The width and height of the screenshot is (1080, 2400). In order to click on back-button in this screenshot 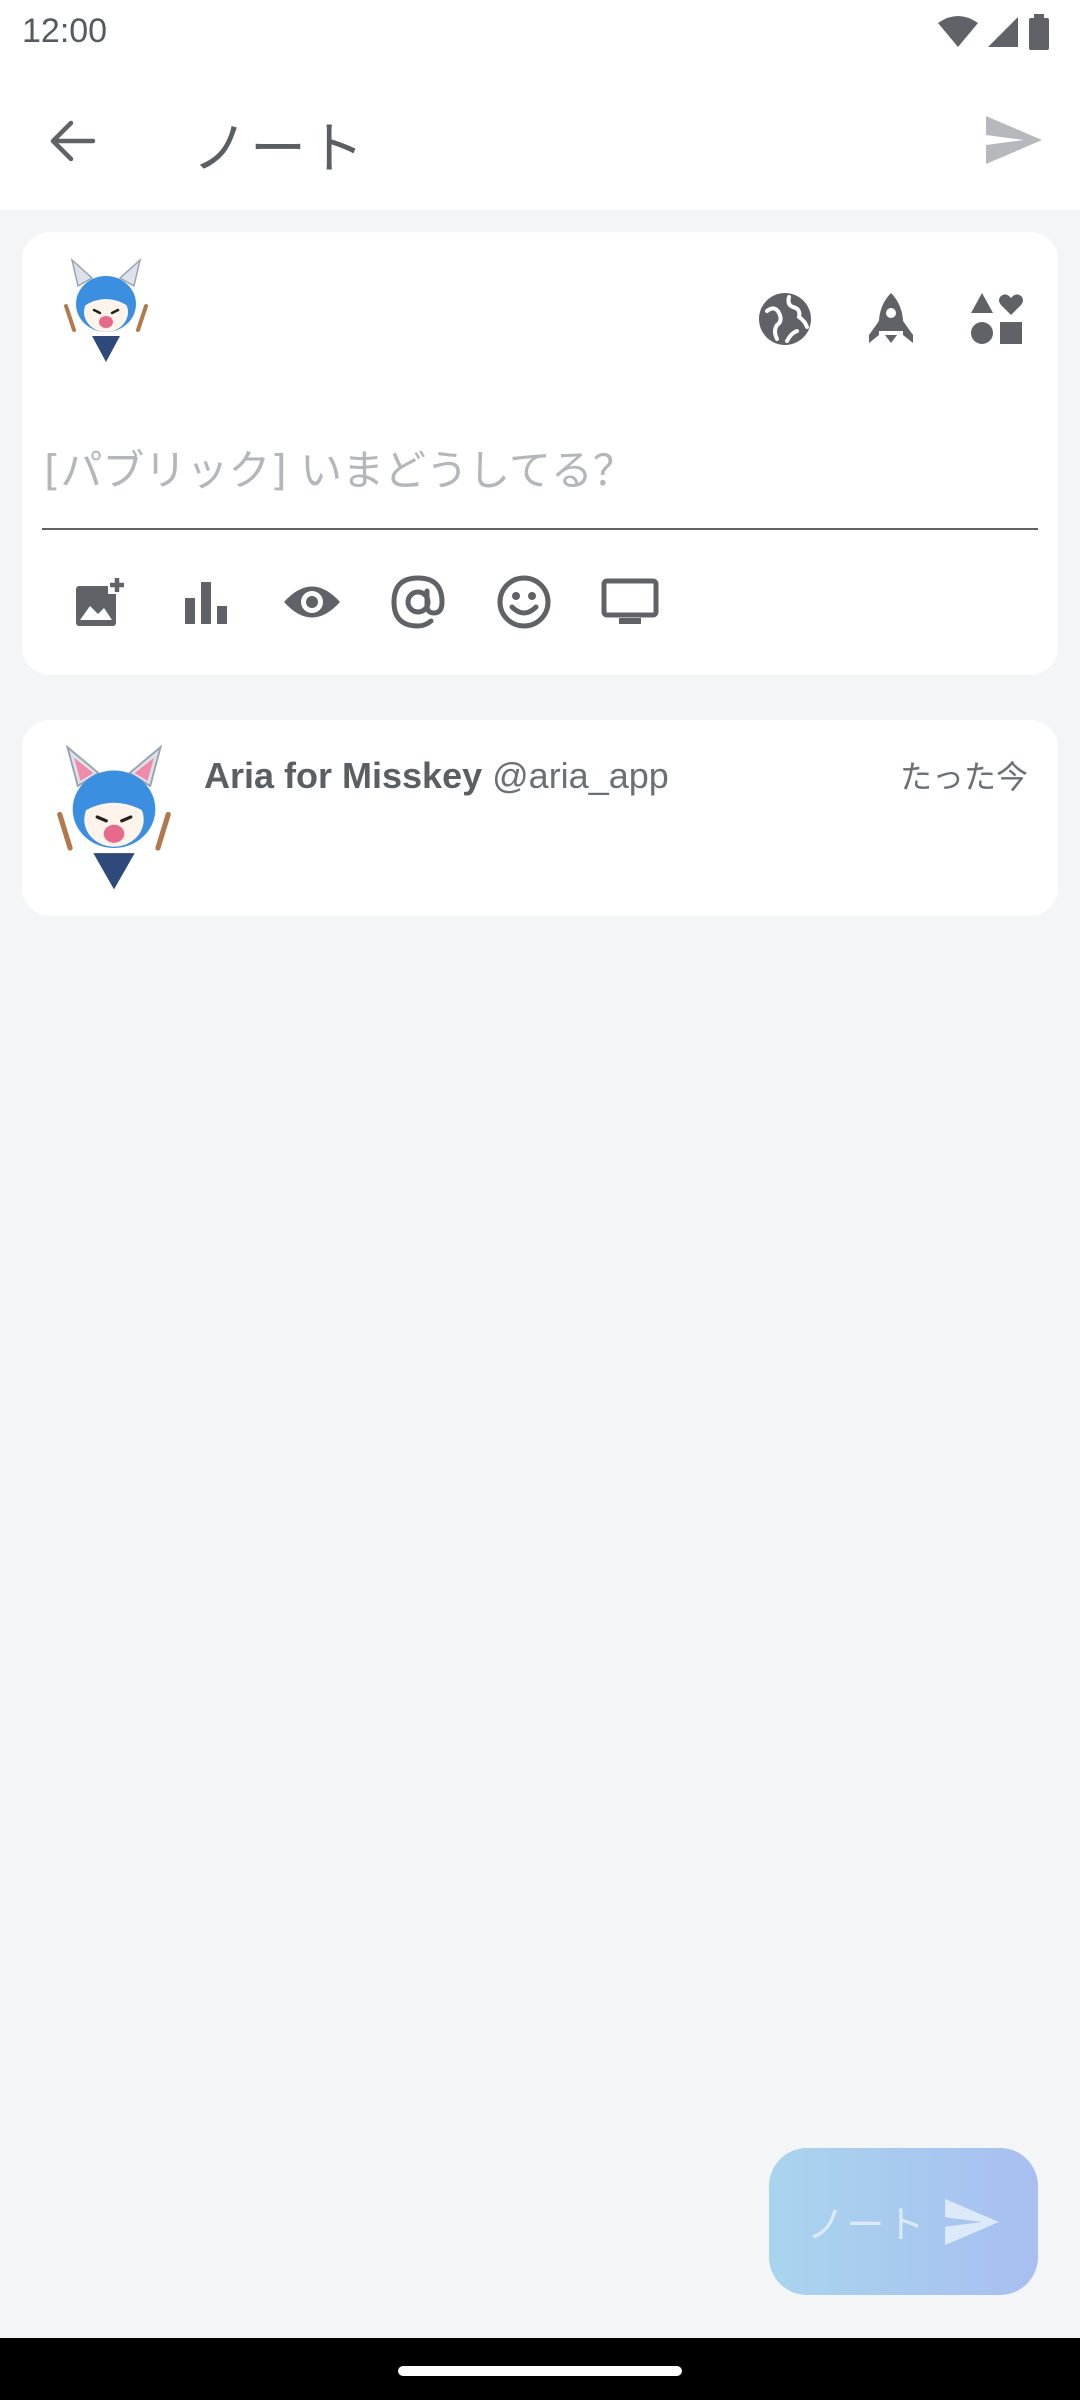, I will do `click(73, 141)`.